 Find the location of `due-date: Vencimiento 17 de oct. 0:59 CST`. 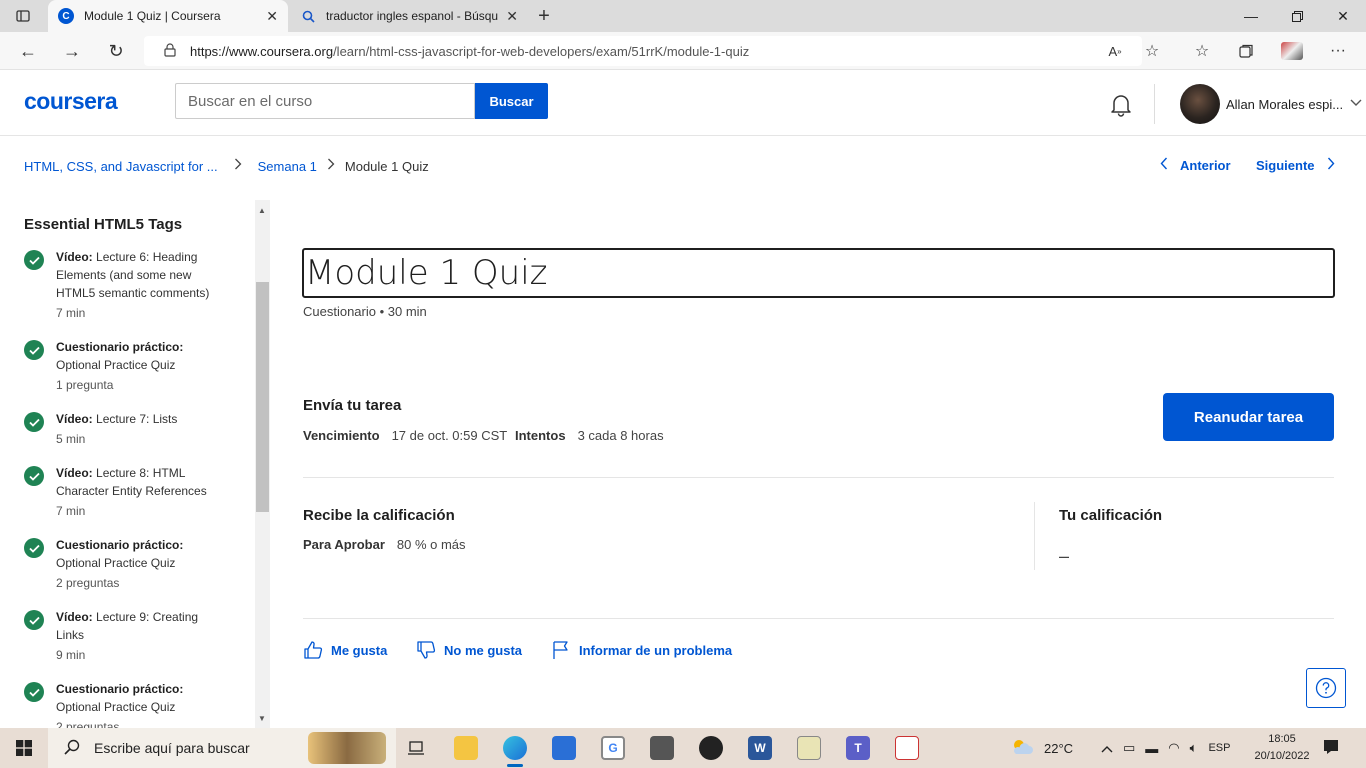

due-date: Vencimiento 17 de oct. 0:59 CST is located at coordinates (405, 435).